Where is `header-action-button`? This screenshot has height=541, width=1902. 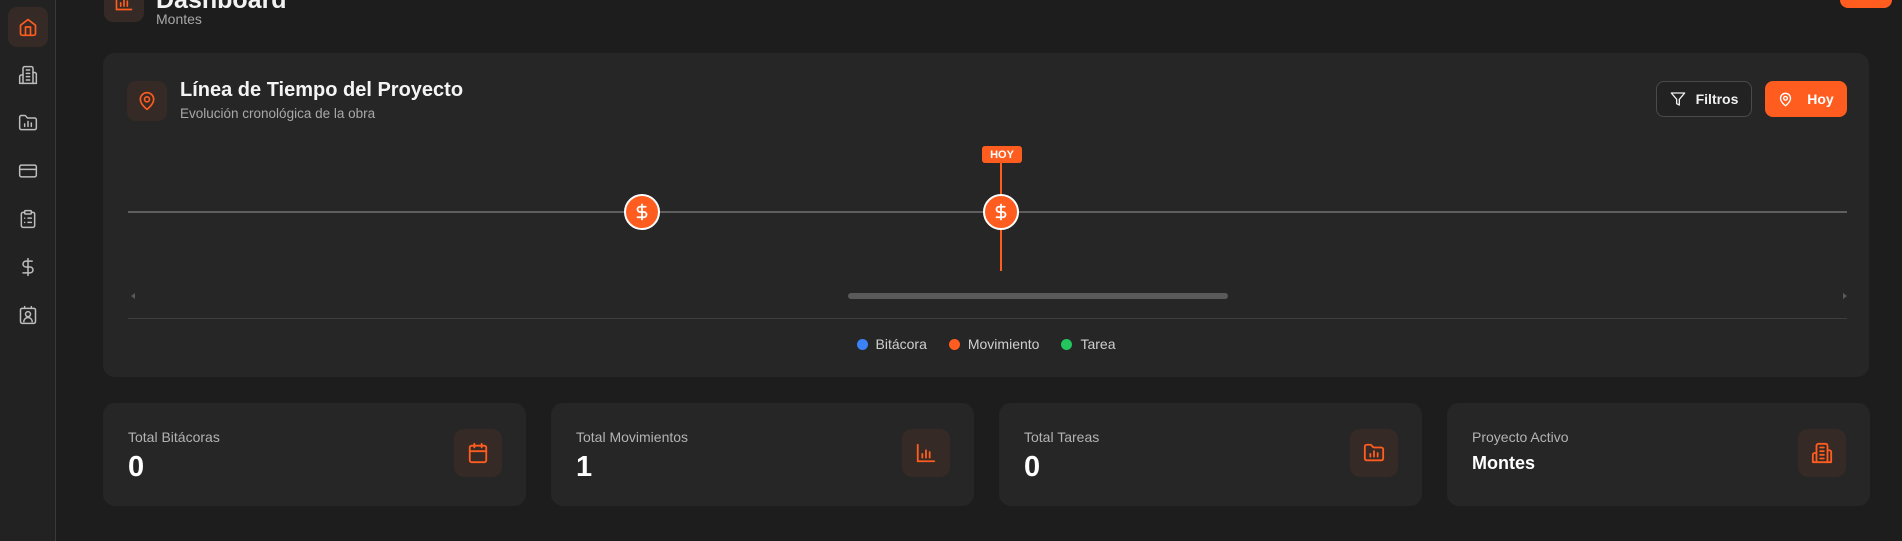
header-action-button is located at coordinates (1866, 4).